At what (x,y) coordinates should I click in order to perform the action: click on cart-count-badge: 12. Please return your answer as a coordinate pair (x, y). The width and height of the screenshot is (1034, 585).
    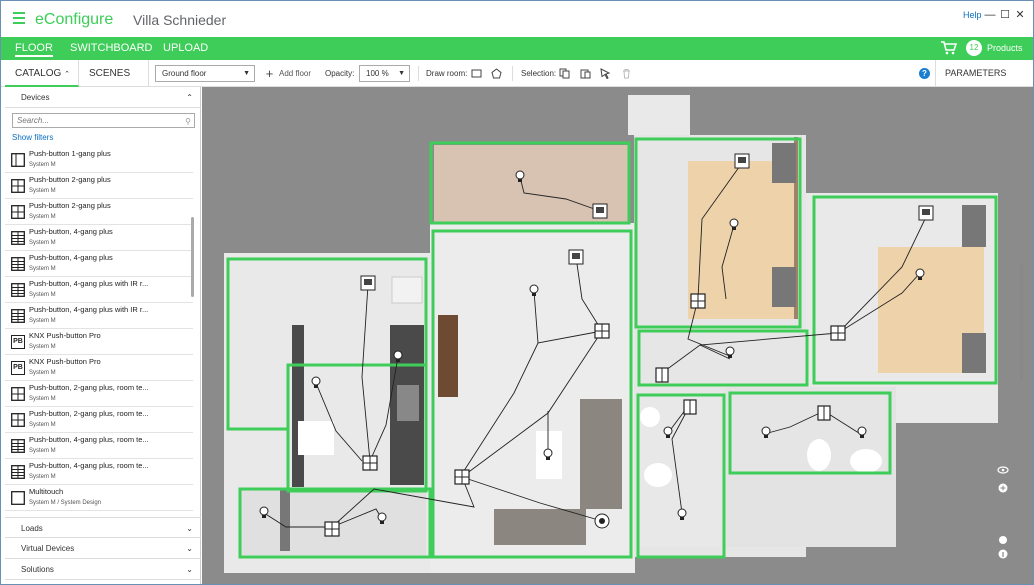
    Looking at the image, I should click on (974, 48).